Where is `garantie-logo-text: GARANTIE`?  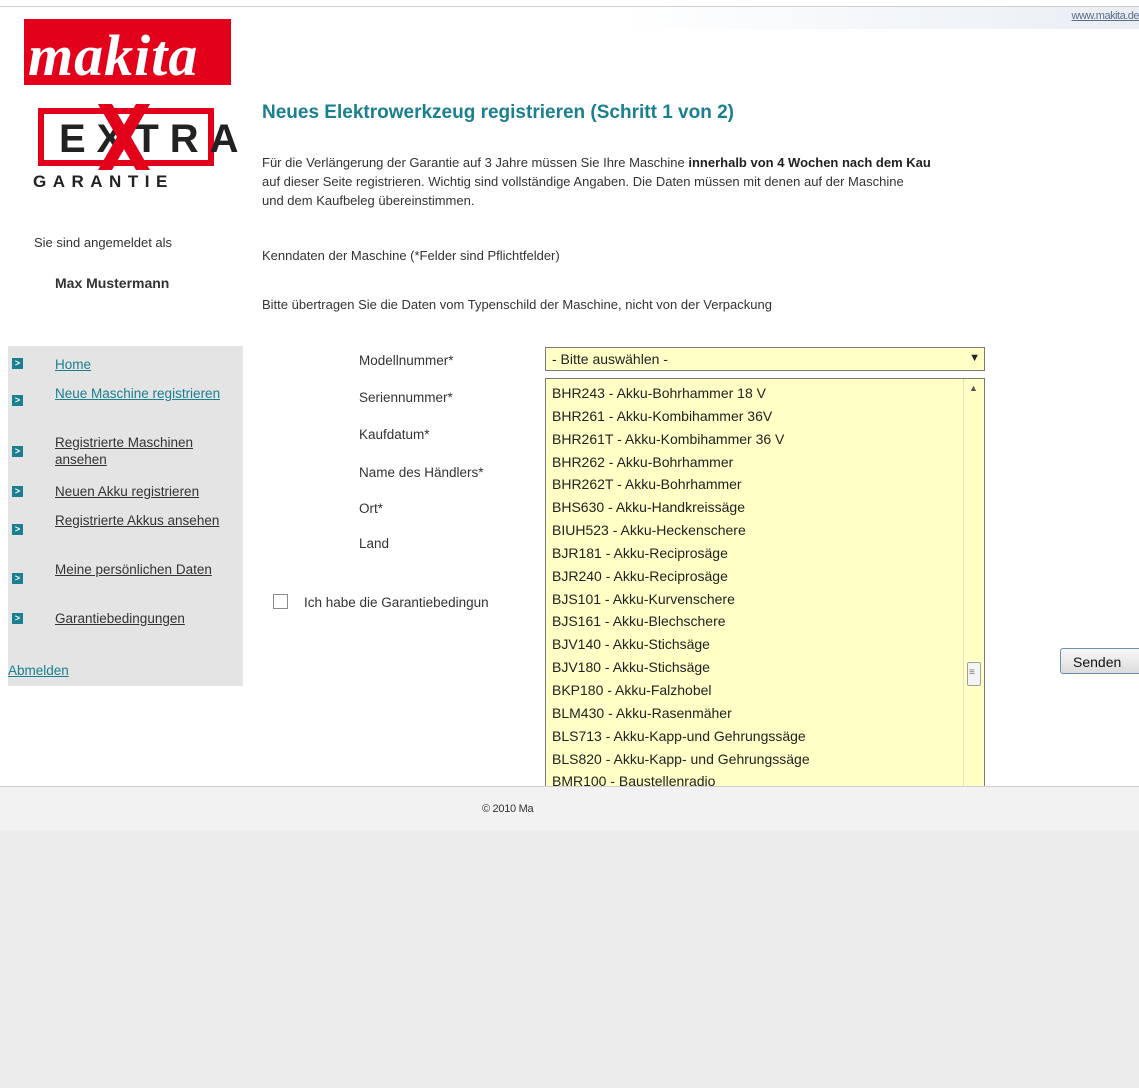
garantie-logo-text: GARANTIE is located at coordinates (103, 181).